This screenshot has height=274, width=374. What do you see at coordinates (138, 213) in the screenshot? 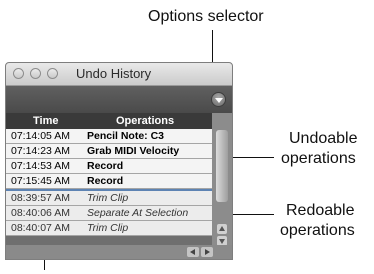
I see `row-operation: Separate At Selection` at bounding box center [138, 213].